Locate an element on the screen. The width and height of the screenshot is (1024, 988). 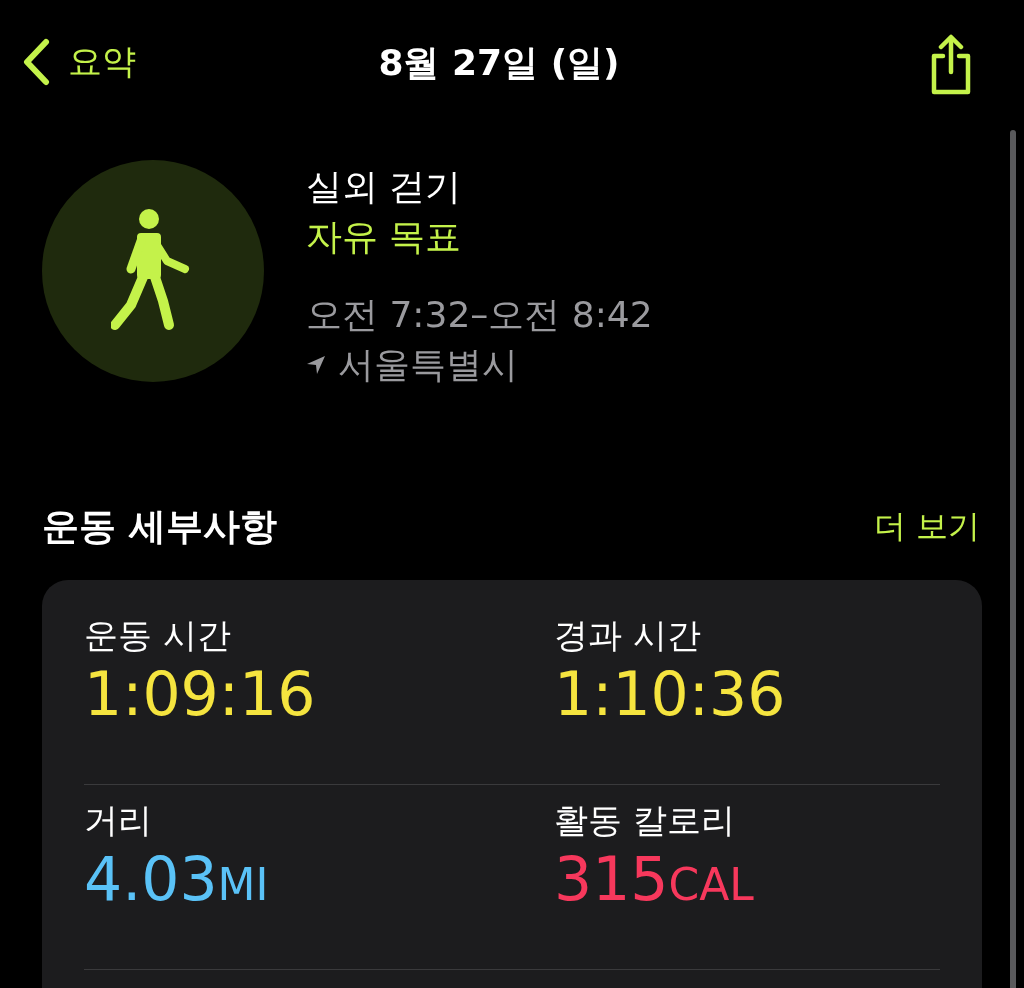
metric-label: 거리 is located at coordinates (118, 820).